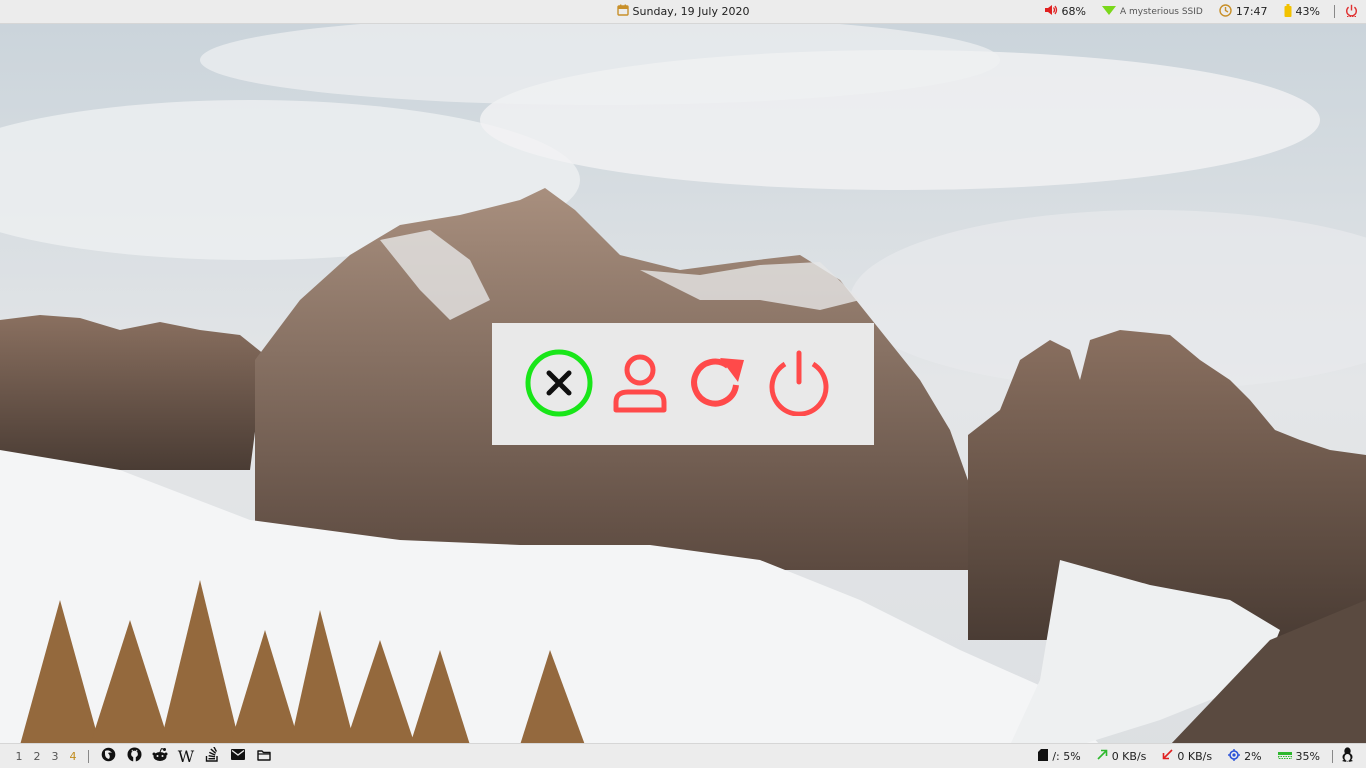 The image size is (1366, 768). I want to click on shutdown-button, so click(799, 384).